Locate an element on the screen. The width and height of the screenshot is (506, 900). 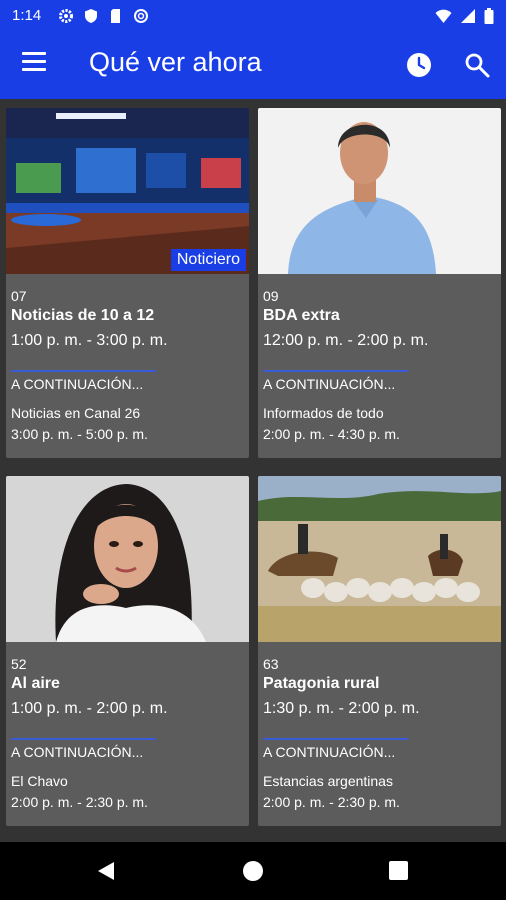
search-icon is located at coordinates (477, 65).